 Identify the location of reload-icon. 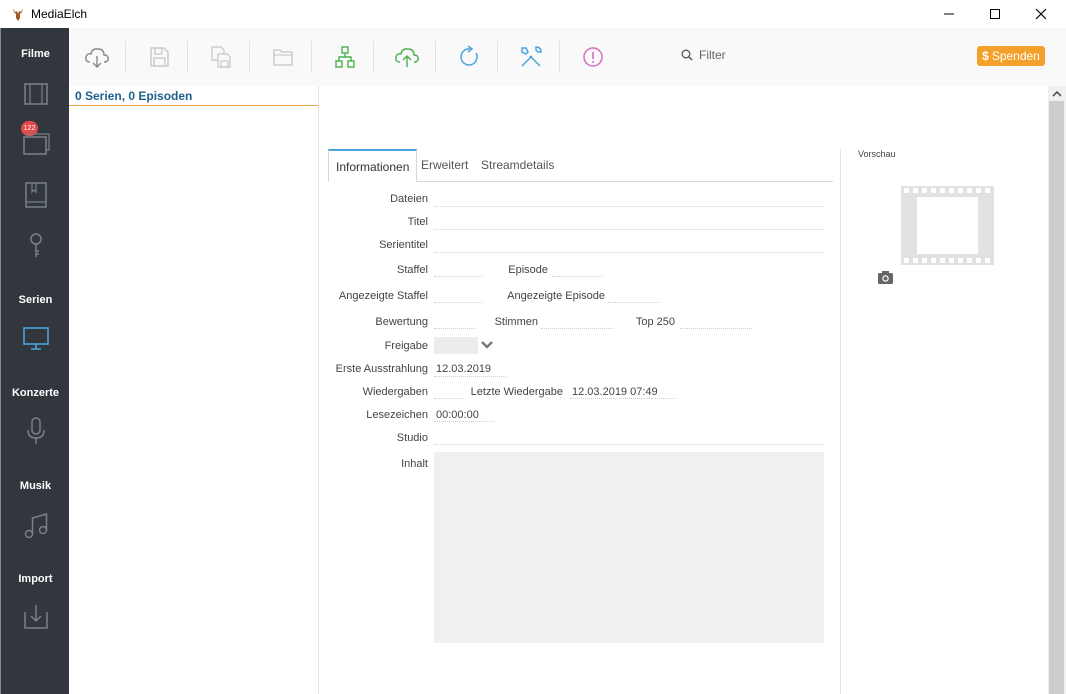
(469, 55).